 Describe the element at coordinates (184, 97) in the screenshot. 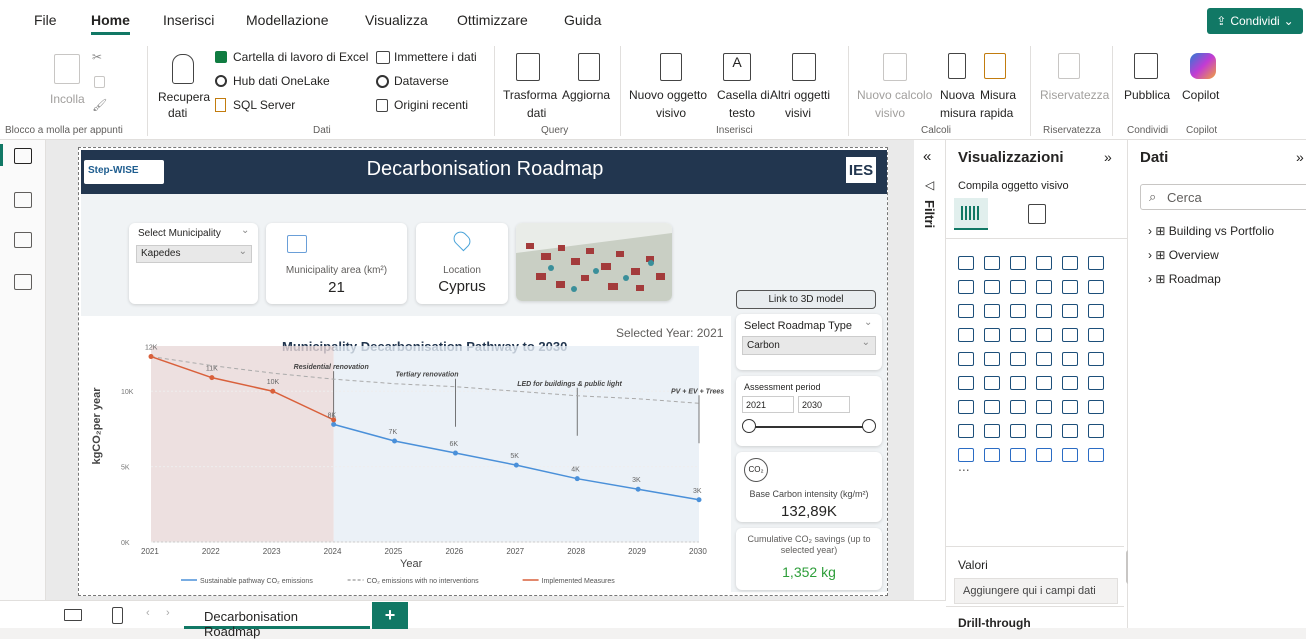

I see `get-data-button: Recupera` at that location.